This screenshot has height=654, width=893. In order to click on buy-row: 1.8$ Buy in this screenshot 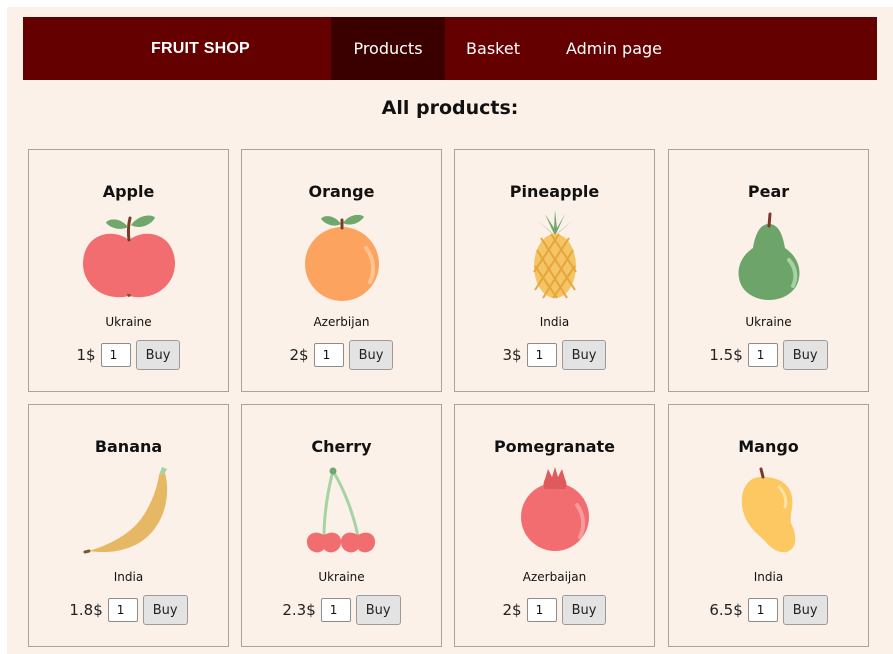, I will do `click(128, 610)`.